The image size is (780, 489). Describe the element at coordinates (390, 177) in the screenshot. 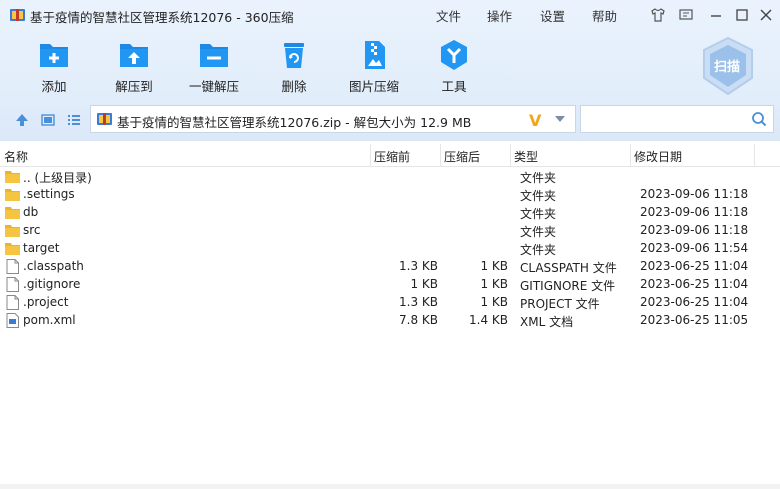

I see `file-row: .. (上级目录) 文件夹` at that location.